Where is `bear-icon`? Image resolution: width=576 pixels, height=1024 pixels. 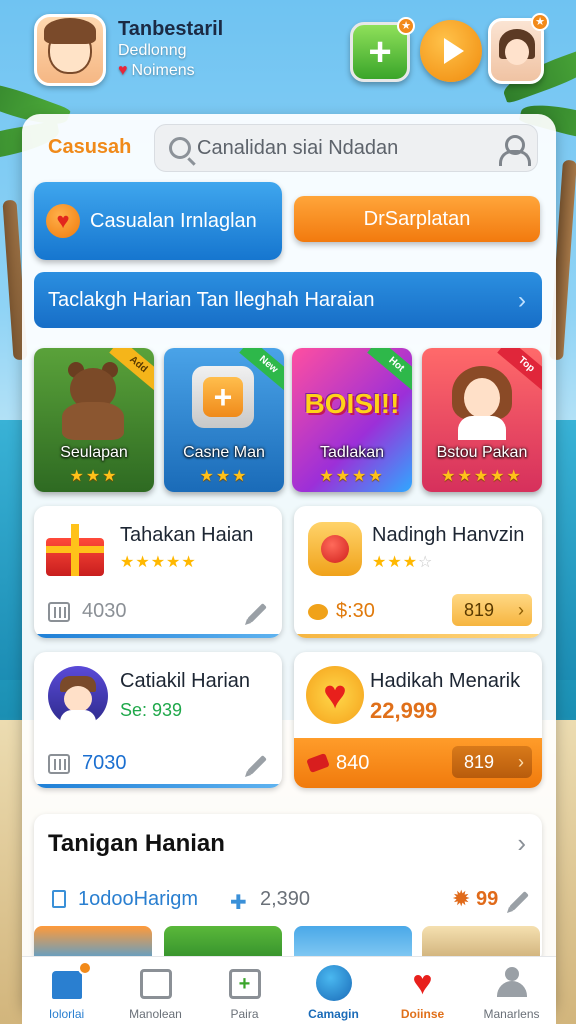
bear-icon is located at coordinates (93, 401).